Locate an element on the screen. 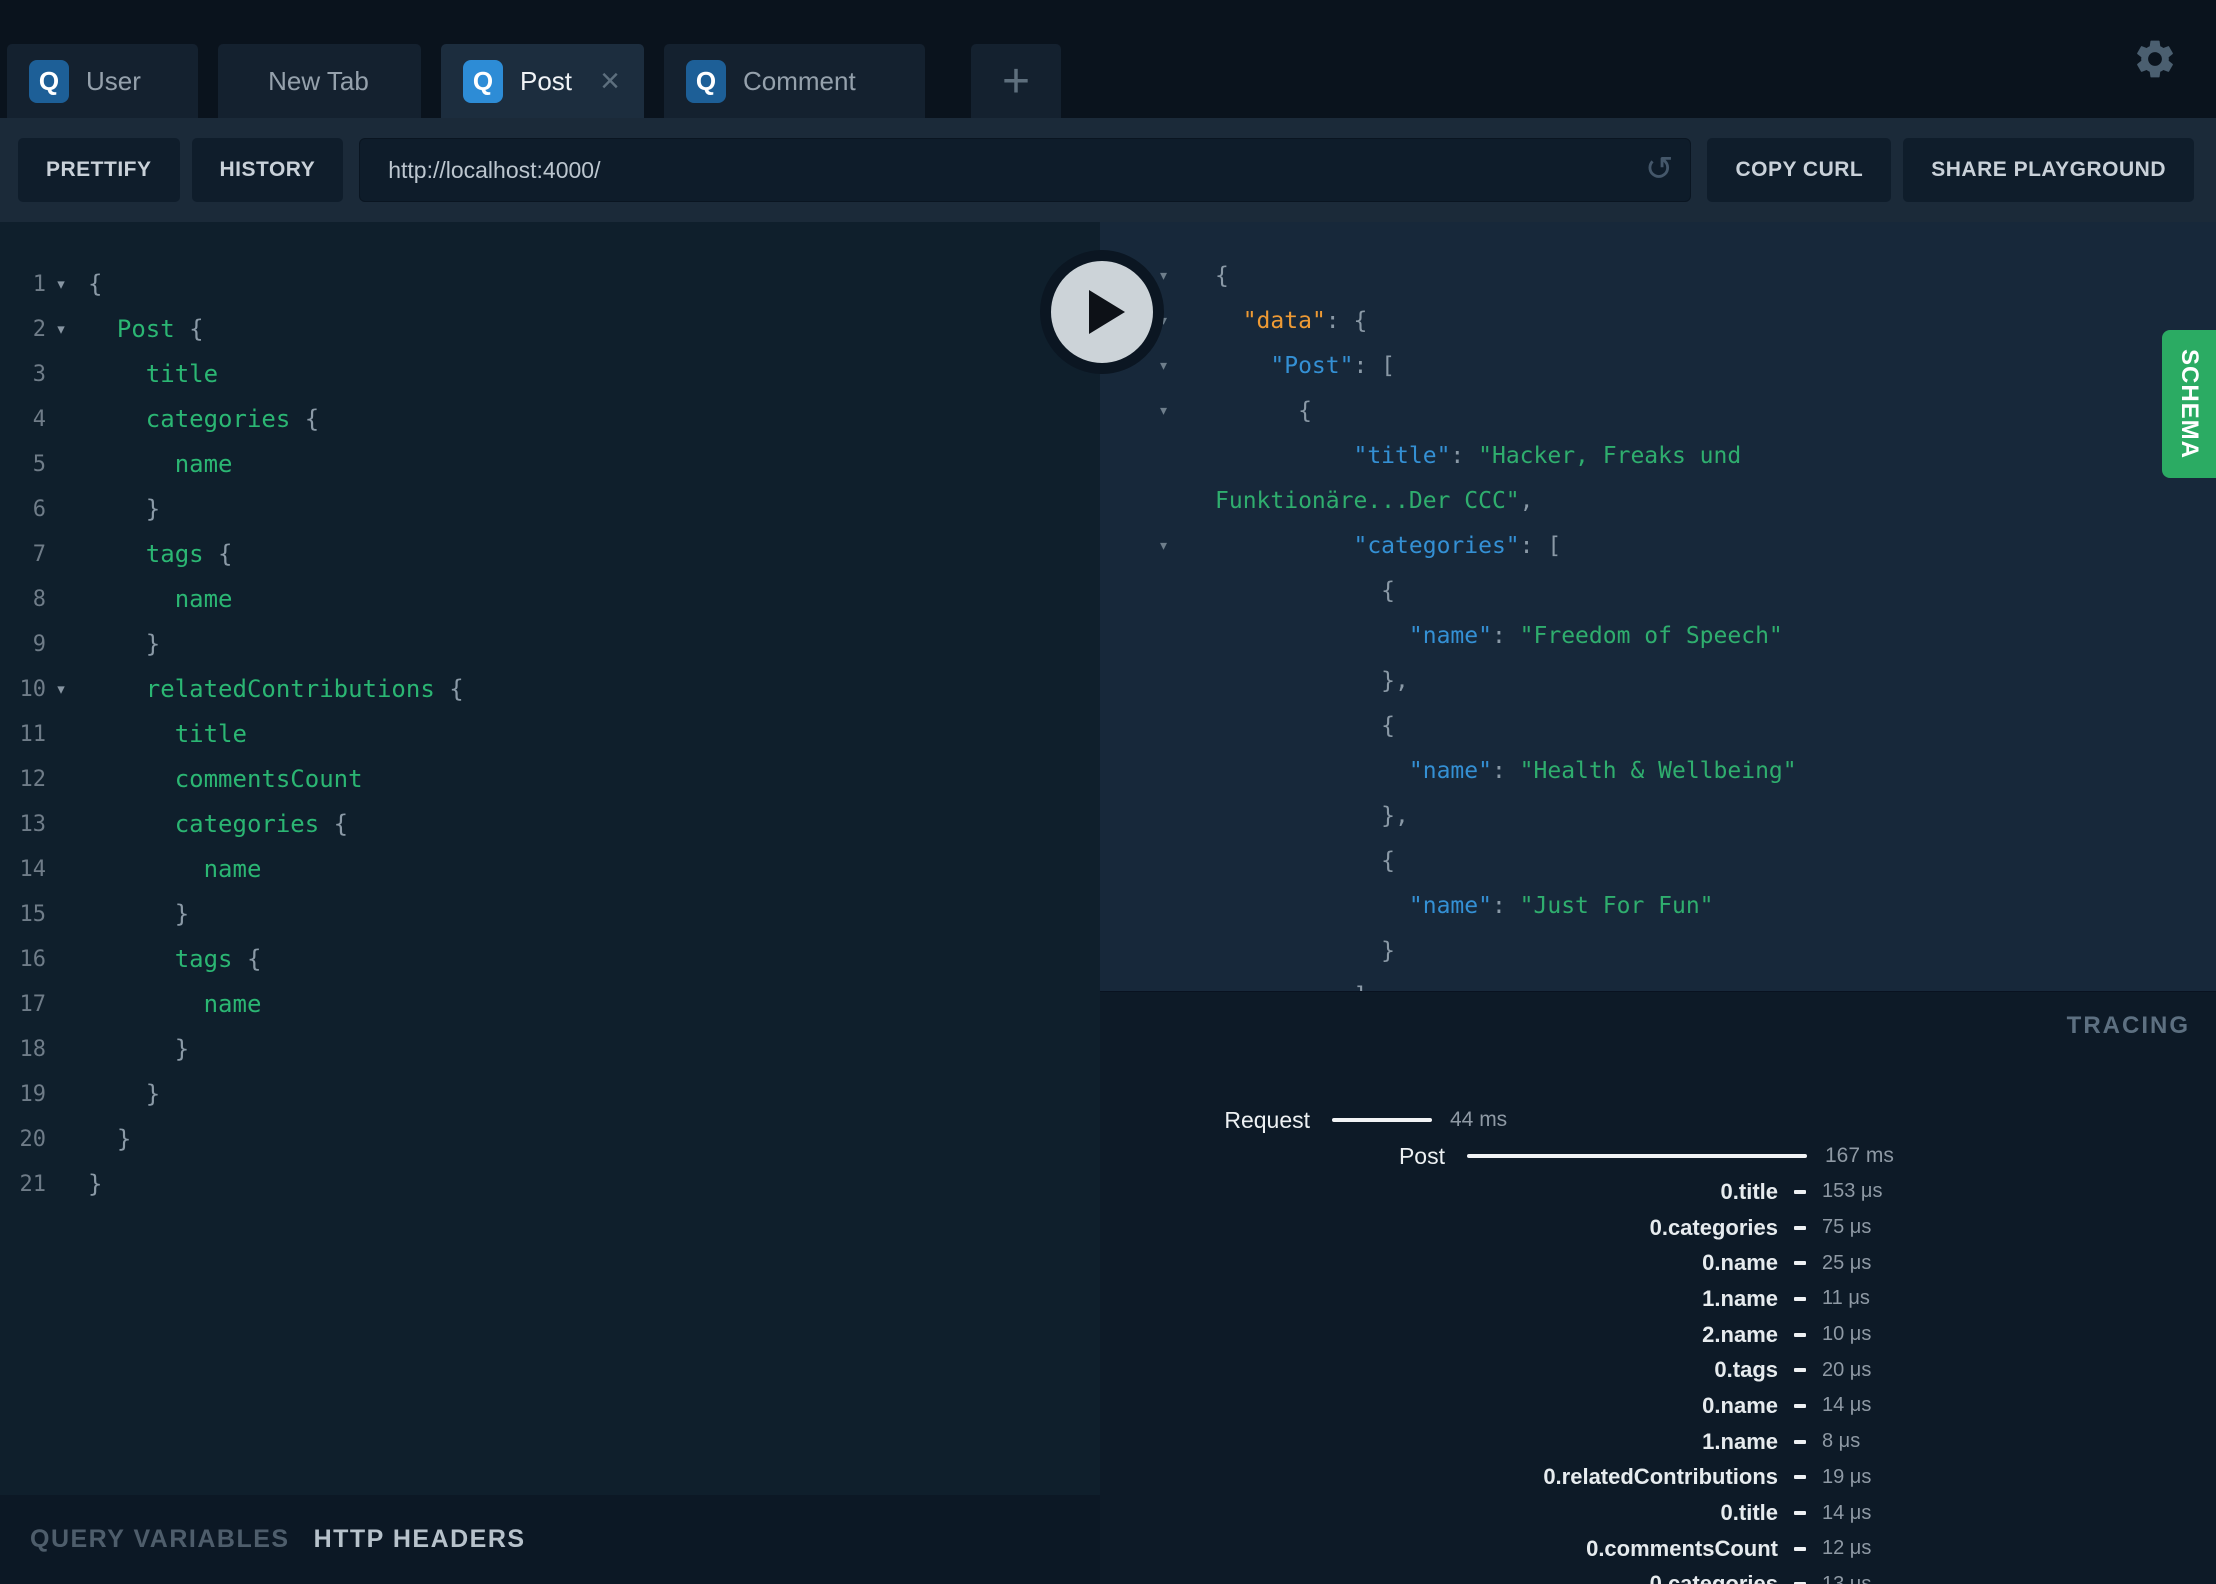 The width and height of the screenshot is (2216, 1584). reload-endpoint-icon: ↺ is located at coordinates (1659, 169).